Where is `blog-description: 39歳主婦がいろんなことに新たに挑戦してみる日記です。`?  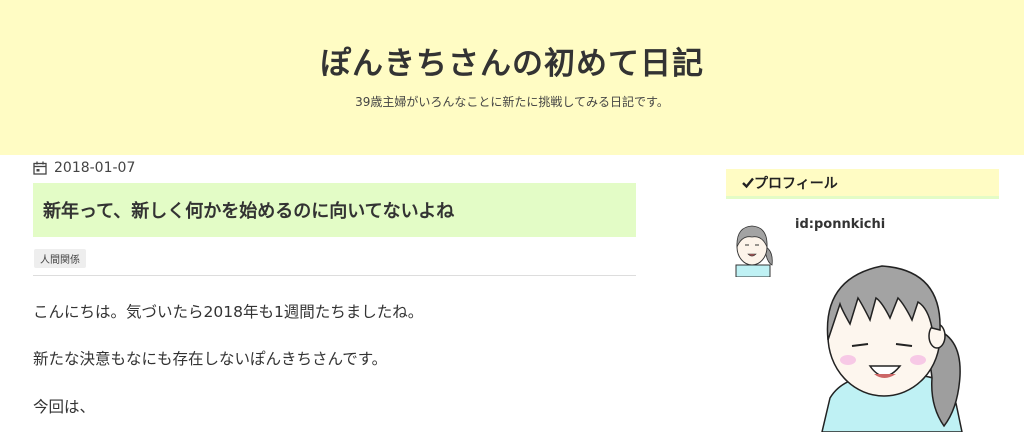
blog-description: 39歳主婦がいろんなことに新たに挑戦してみる日記です。 is located at coordinates (512, 102).